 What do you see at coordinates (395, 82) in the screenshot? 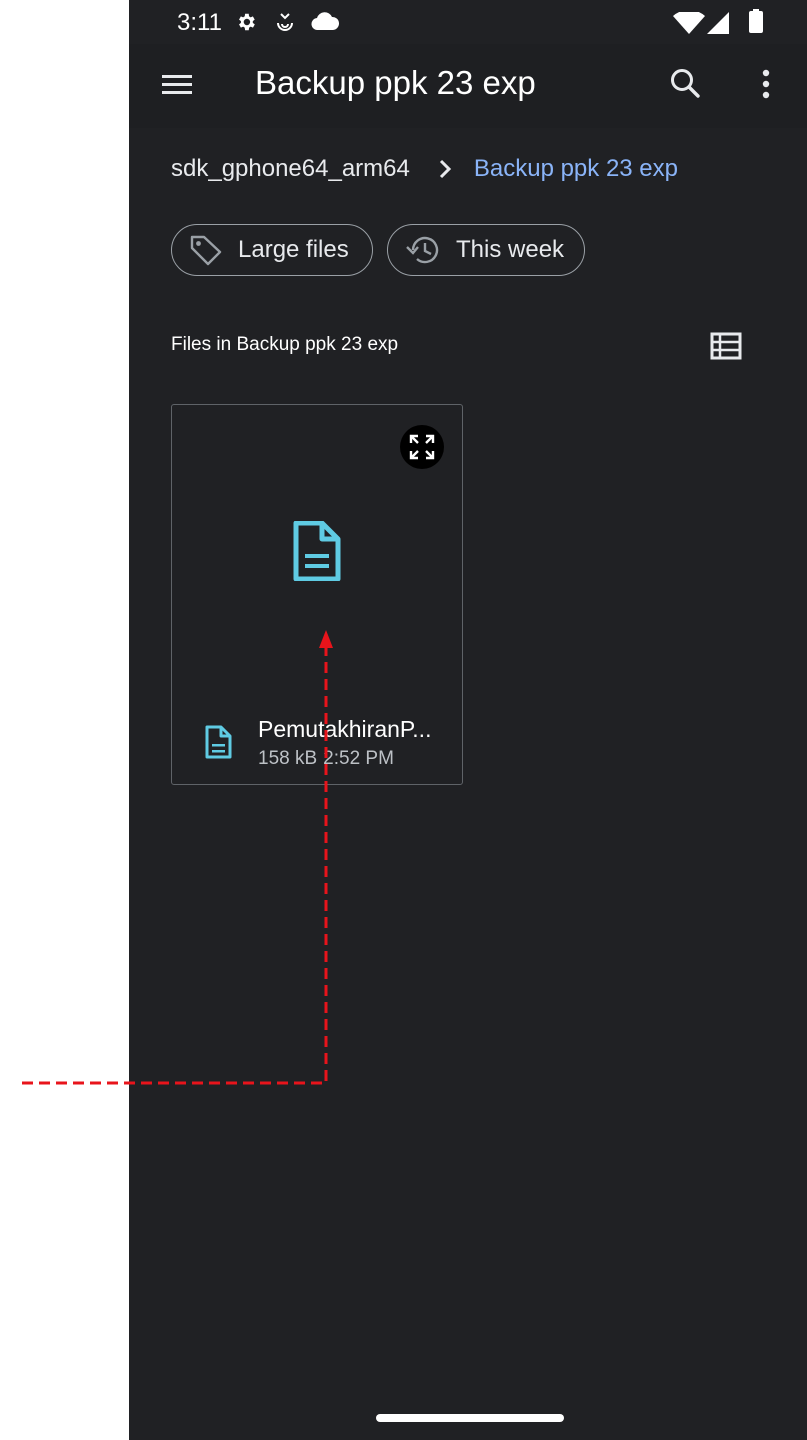
I see `app-title: Backup ppk 23 exp` at bounding box center [395, 82].